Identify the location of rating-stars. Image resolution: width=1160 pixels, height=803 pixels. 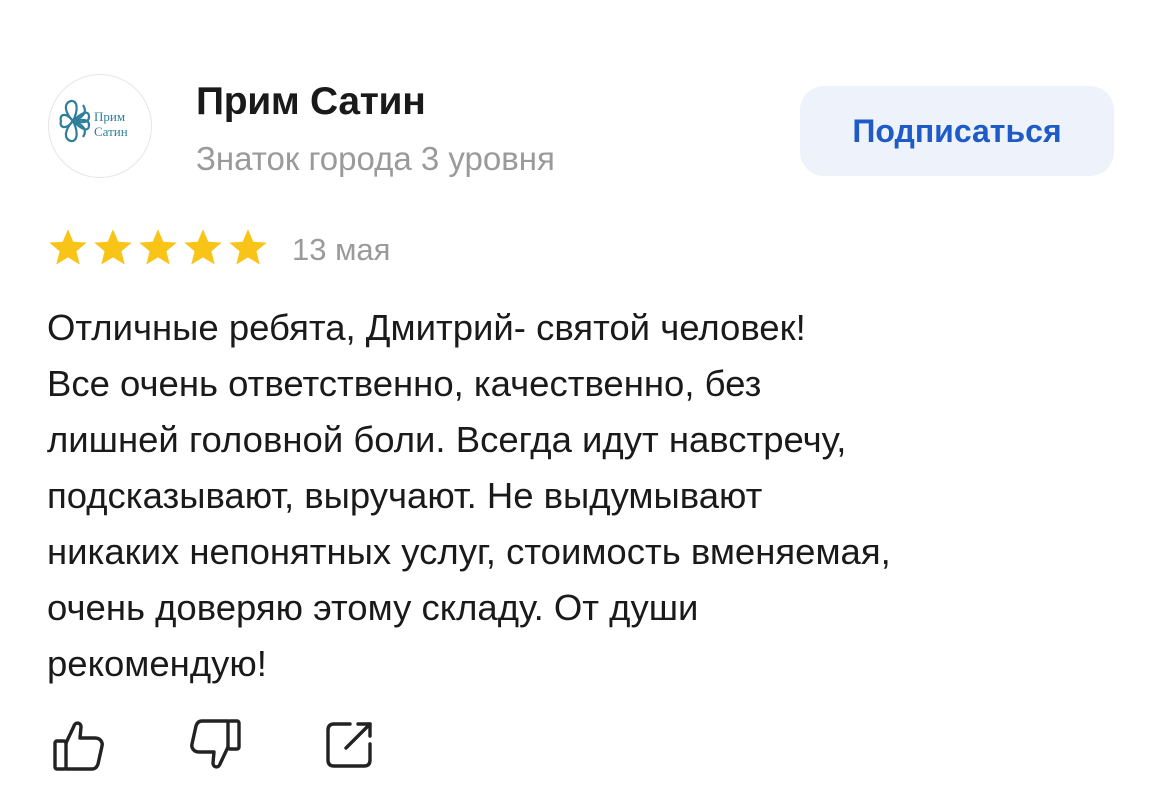
(158, 248).